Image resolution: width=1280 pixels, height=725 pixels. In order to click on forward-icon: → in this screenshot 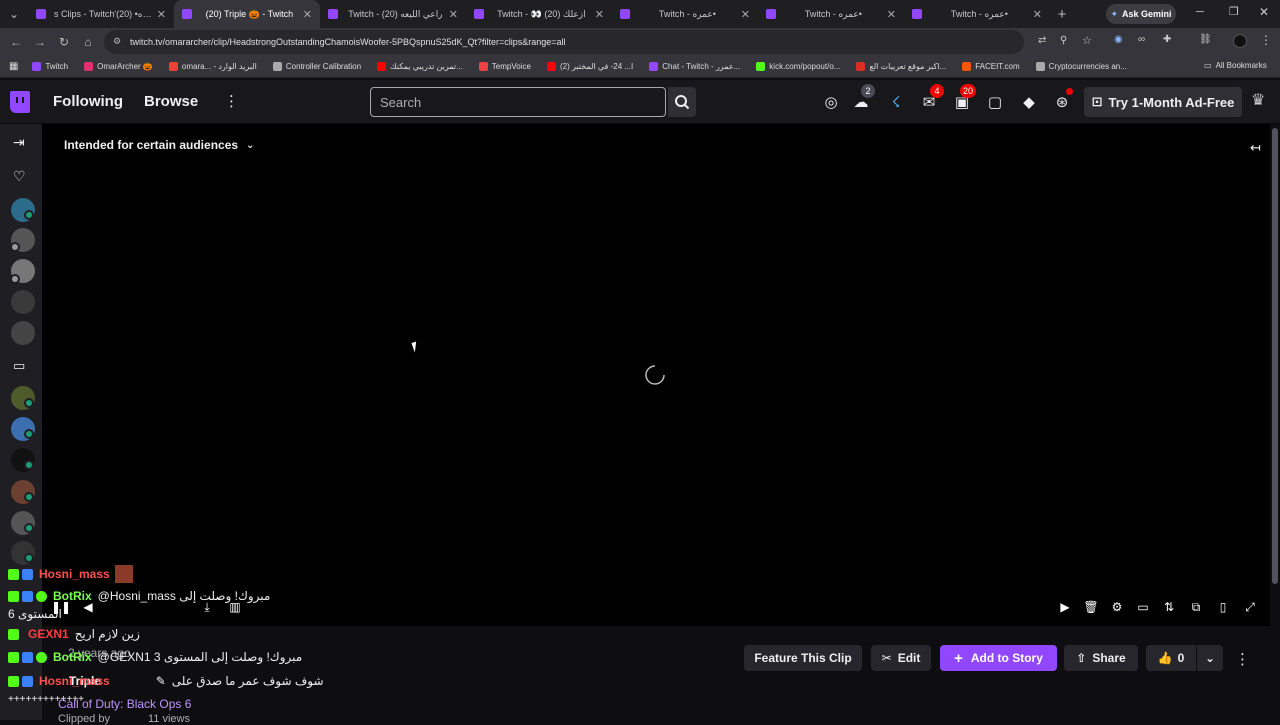, I will do `click(40, 42)`.